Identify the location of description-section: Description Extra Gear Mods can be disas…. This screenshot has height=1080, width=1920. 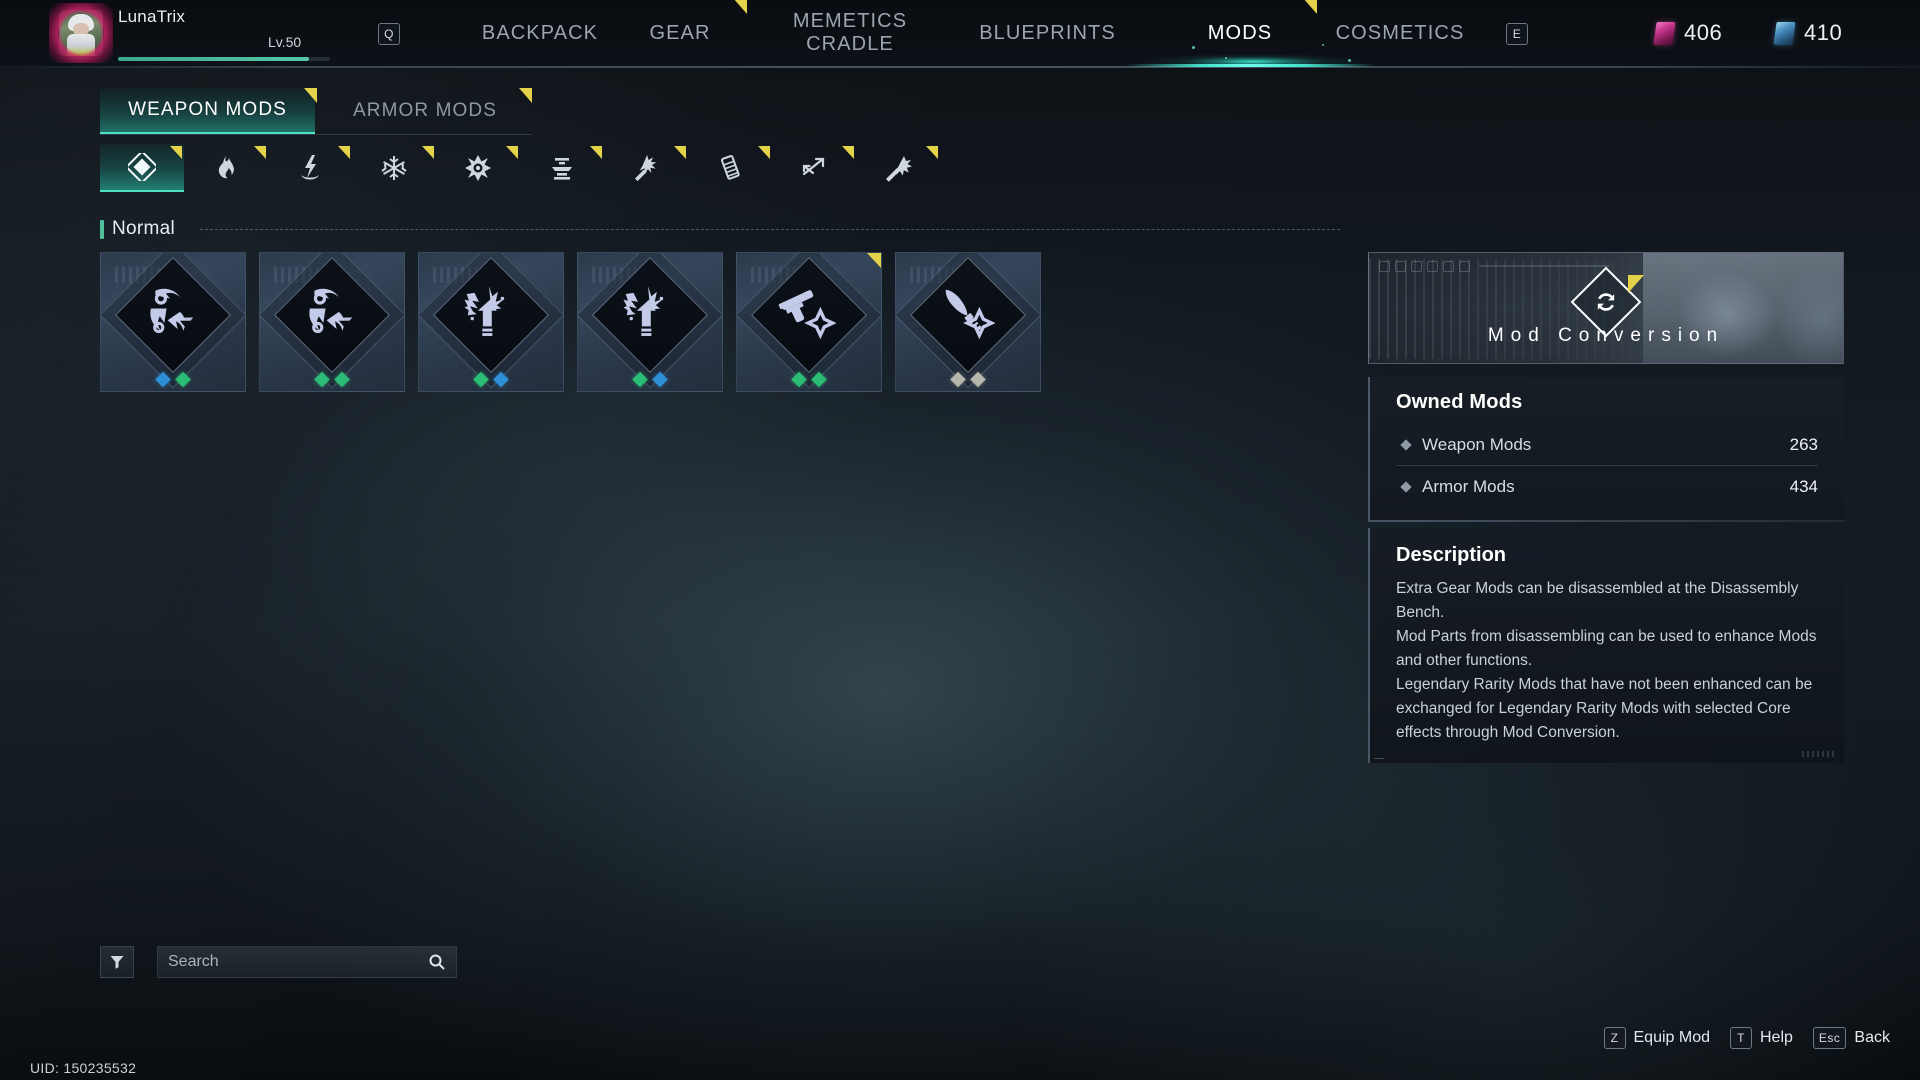
(1606, 645).